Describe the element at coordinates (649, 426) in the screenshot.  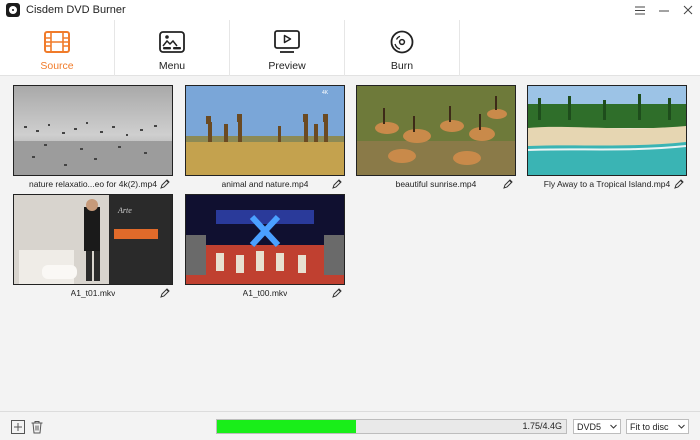
I see `fit-mode-value: Fit to disc` at that location.